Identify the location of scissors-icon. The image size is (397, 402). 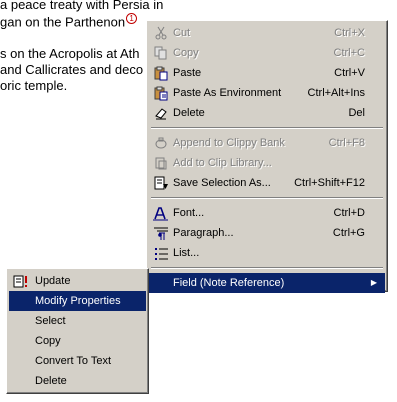
(161, 33).